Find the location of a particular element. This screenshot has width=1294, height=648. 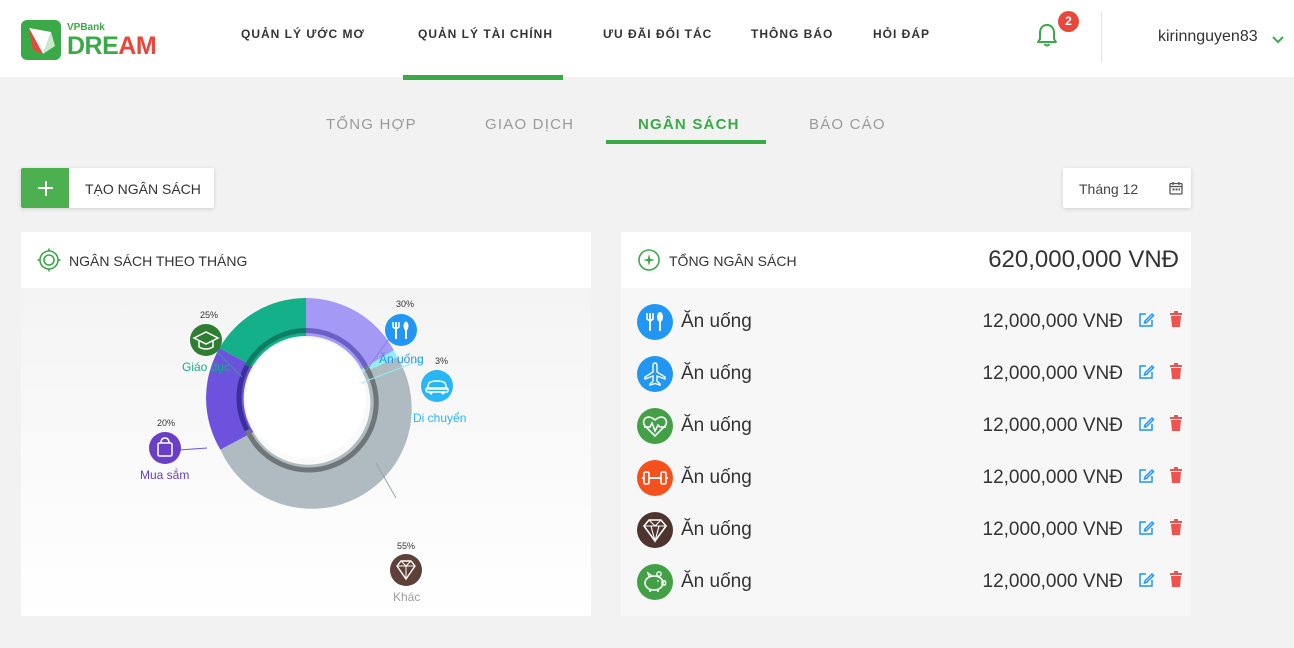

label-education: Giáo dục is located at coordinates (206, 367).